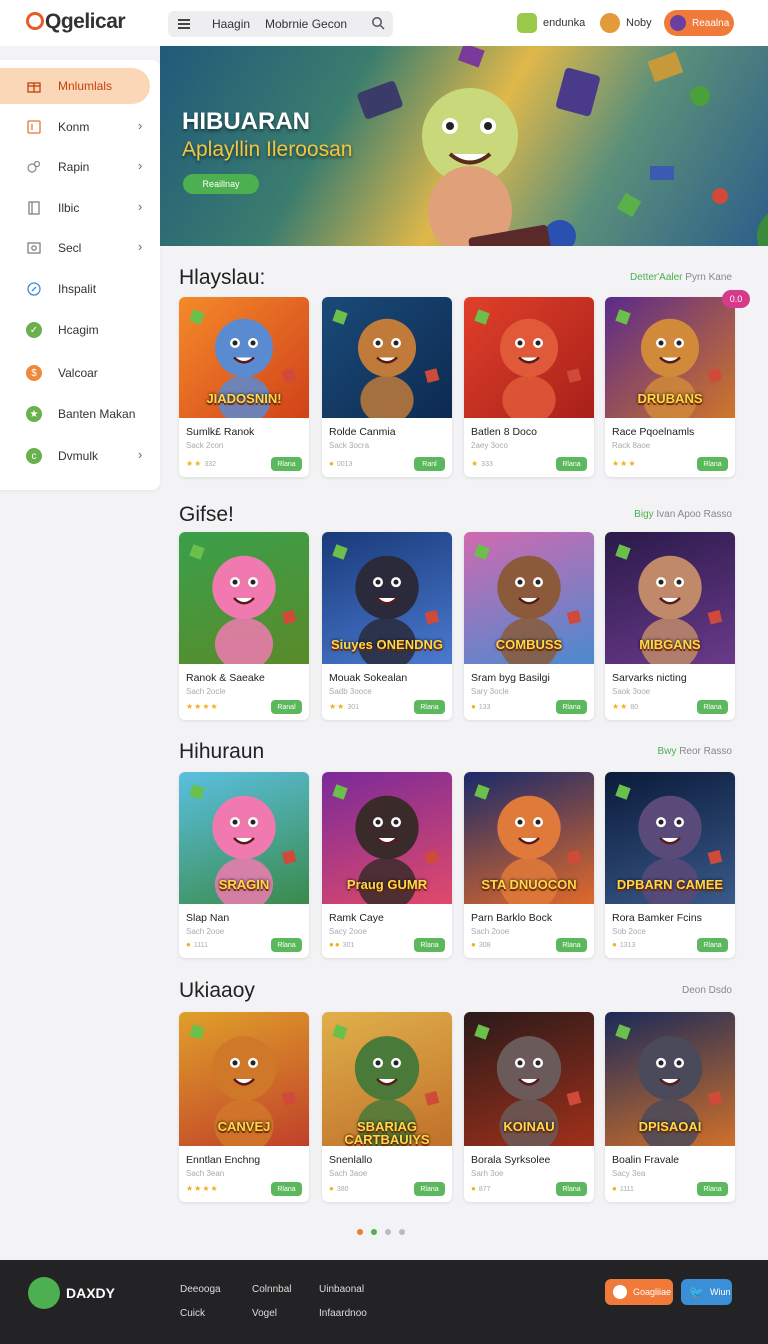 This screenshot has height=1344, width=768. I want to click on game-subtitle: Sack 2con, so click(205, 445).